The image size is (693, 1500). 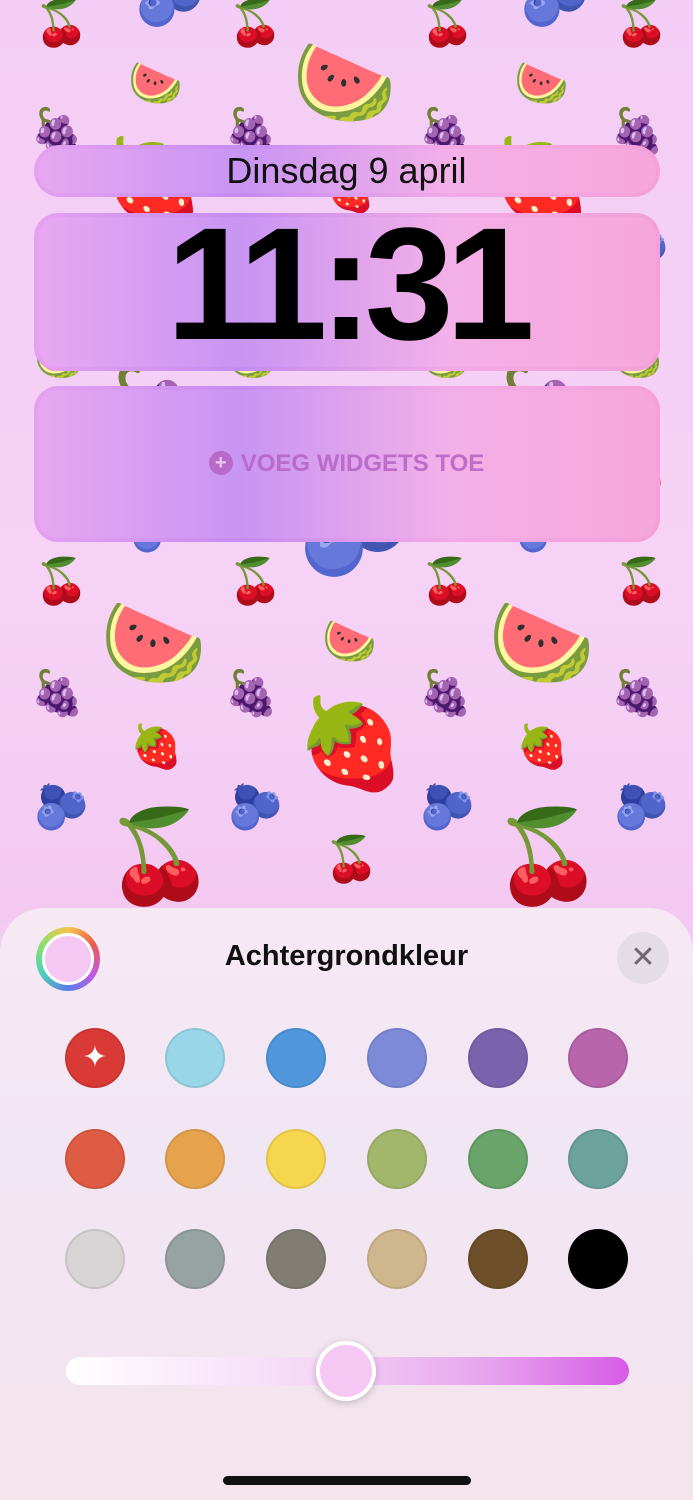 I want to click on swatch-tan, so click(x=397, y=1259).